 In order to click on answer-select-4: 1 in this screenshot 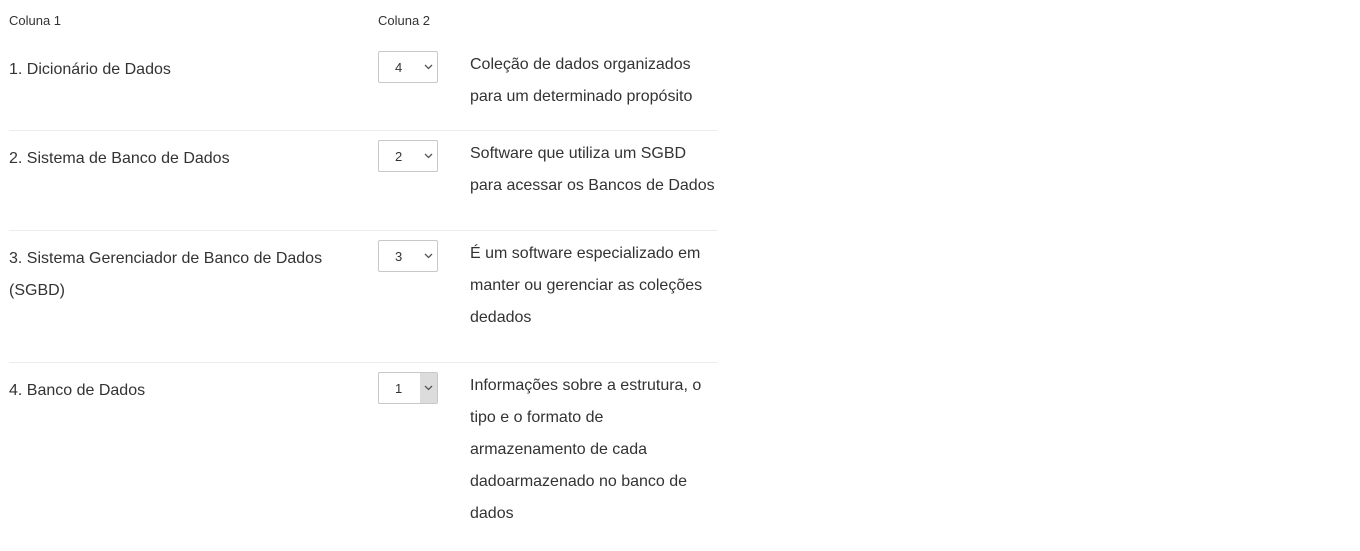, I will do `click(408, 388)`.